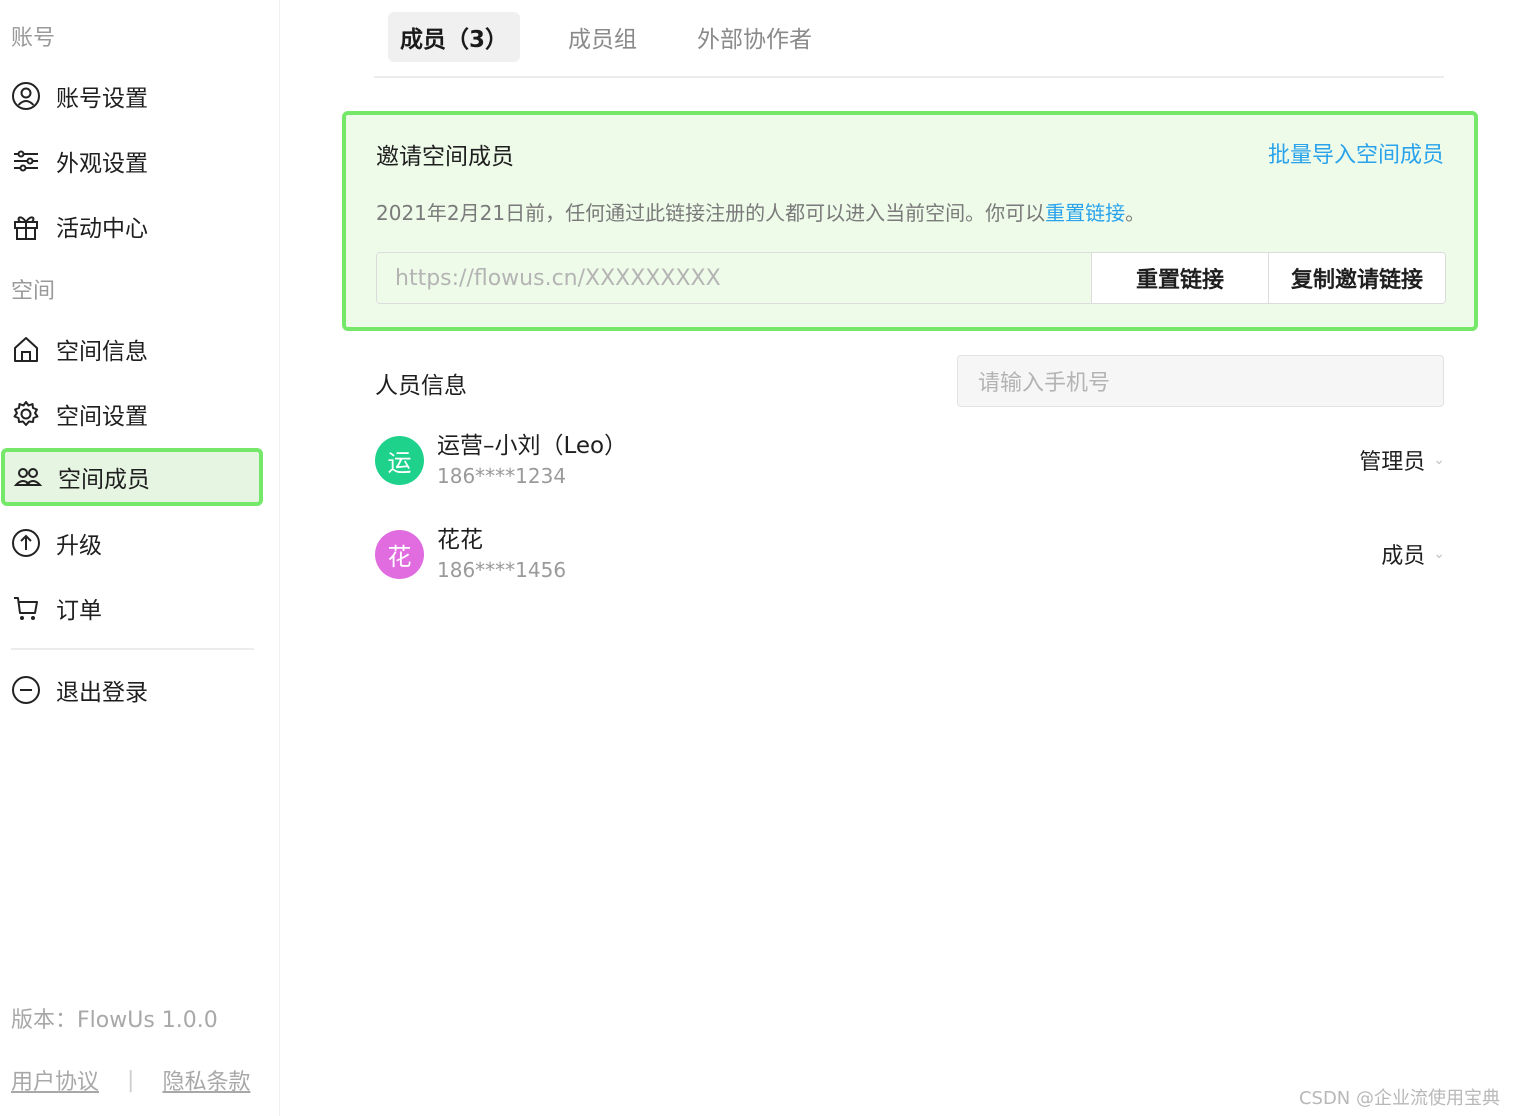  Describe the element at coordinates (132, 543) in the screenshot. I see `sidebar-item-upgrade: 升级` at that location.